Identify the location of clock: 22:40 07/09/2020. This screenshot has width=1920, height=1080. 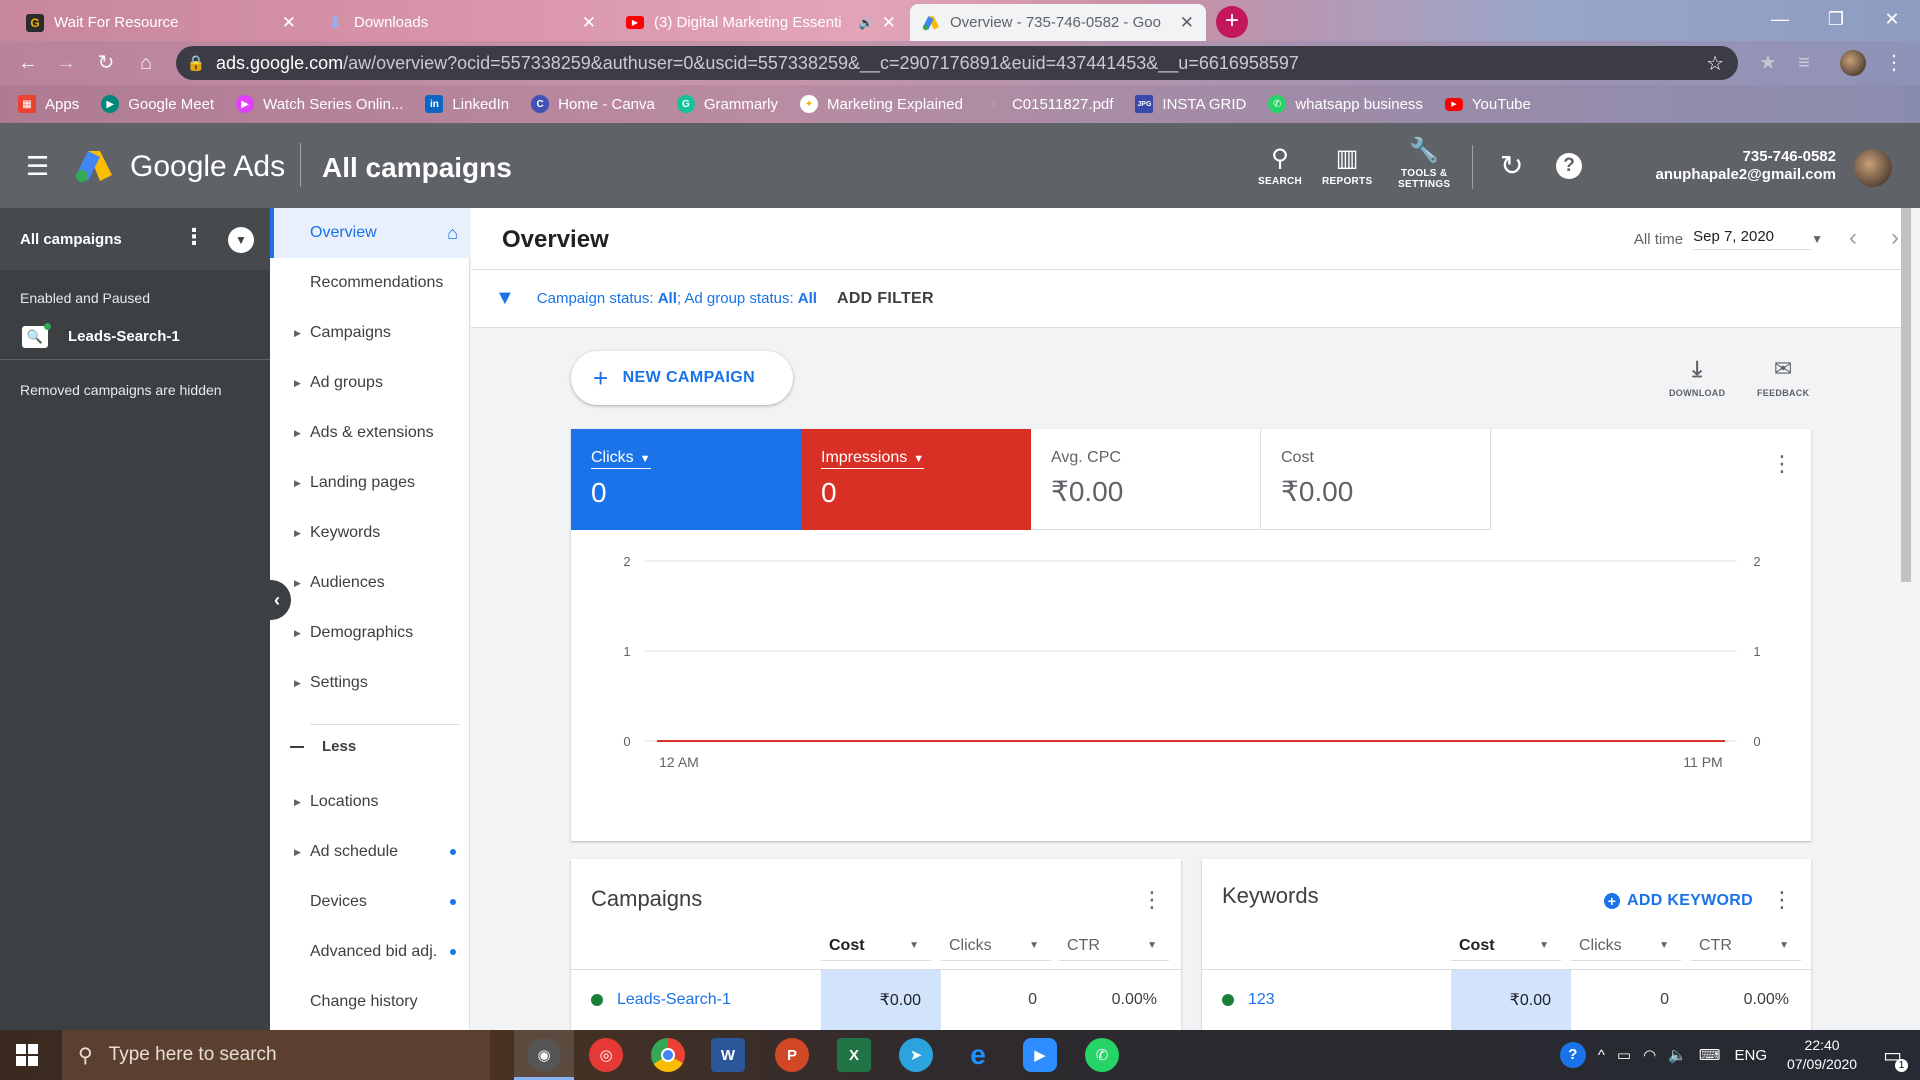
(1822, 1055).